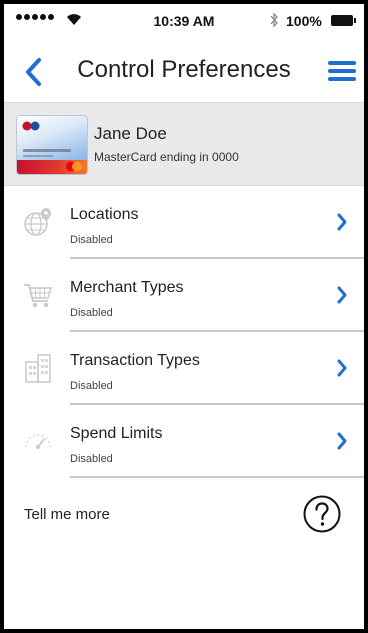 The width and height of the screenshot is (368, 633). Describe the element at coordinates (184, 22) in the screenshot. I see `status-bar: 10:39 AM 100%` at that location.